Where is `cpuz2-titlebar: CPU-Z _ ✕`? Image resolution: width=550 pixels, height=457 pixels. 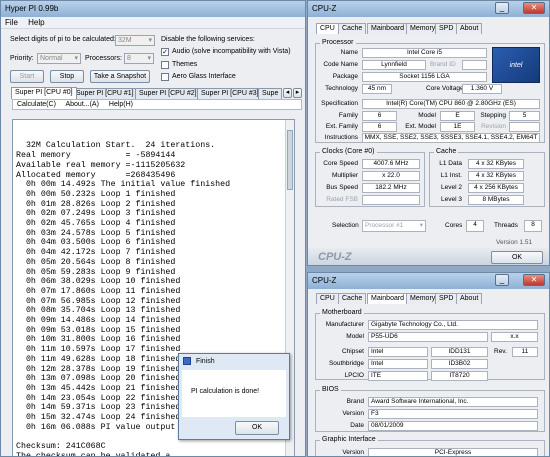
cpuz2-titlebar: CPU-Z _ ✕ is located at coordinates (428, 281).